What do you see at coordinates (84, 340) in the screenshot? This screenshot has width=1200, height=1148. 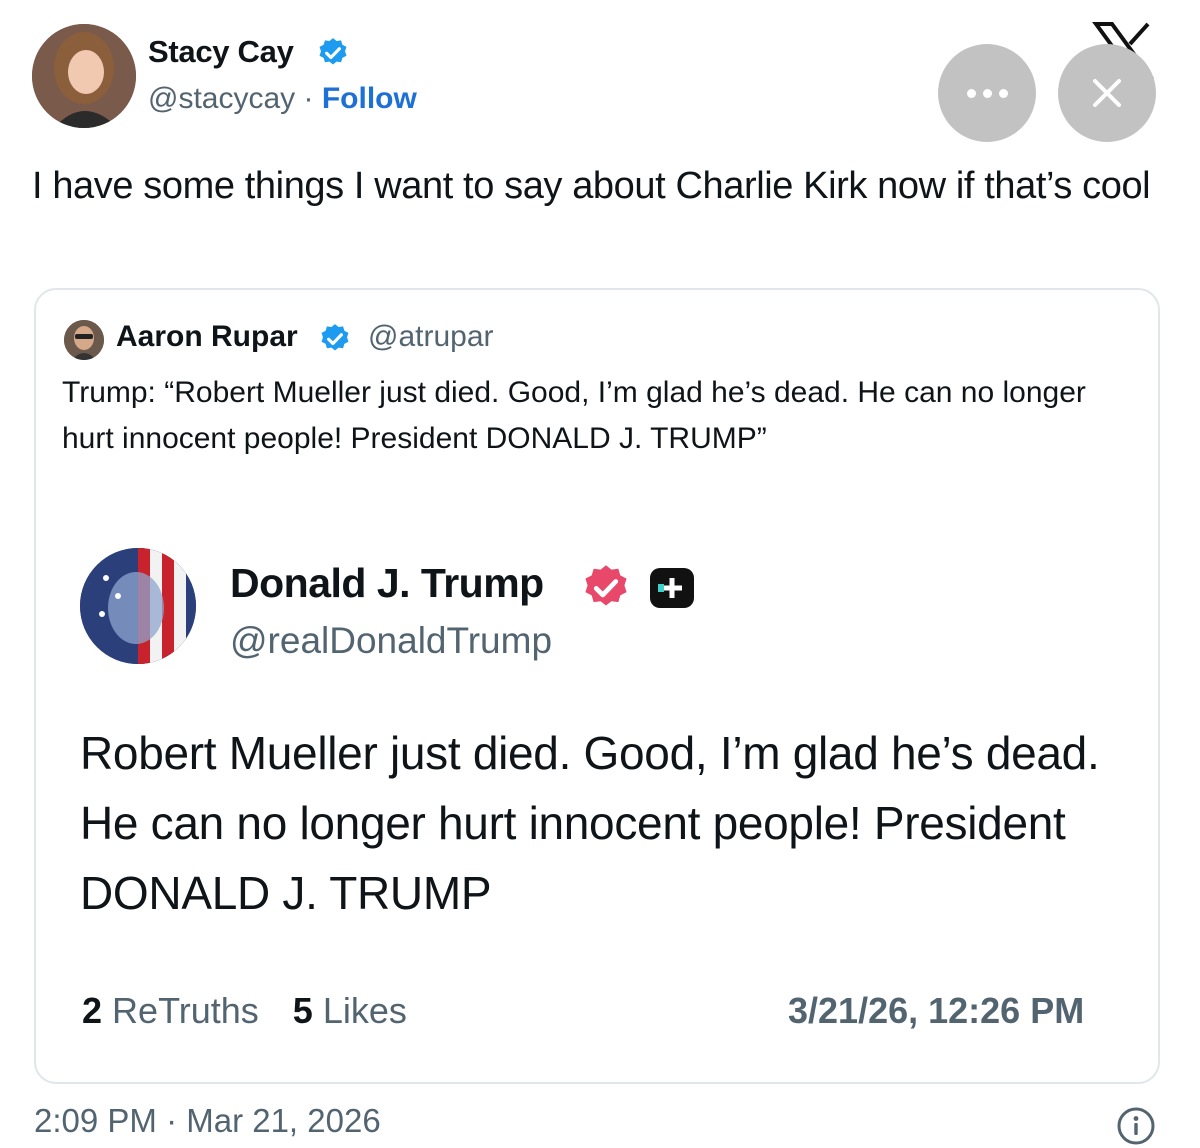 I see `quote-author-avatar` at bounding box center [84, 340].